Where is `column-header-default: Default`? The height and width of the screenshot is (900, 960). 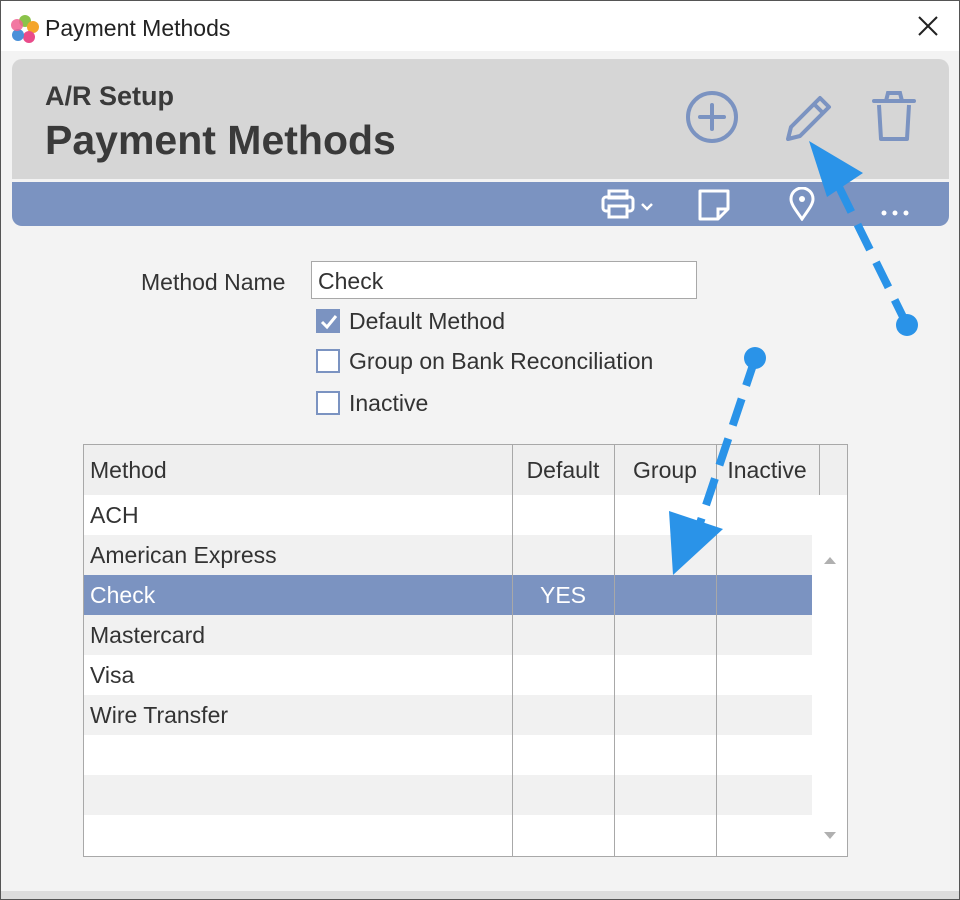
column-header-default: Default is located at coordinates (563, 470).